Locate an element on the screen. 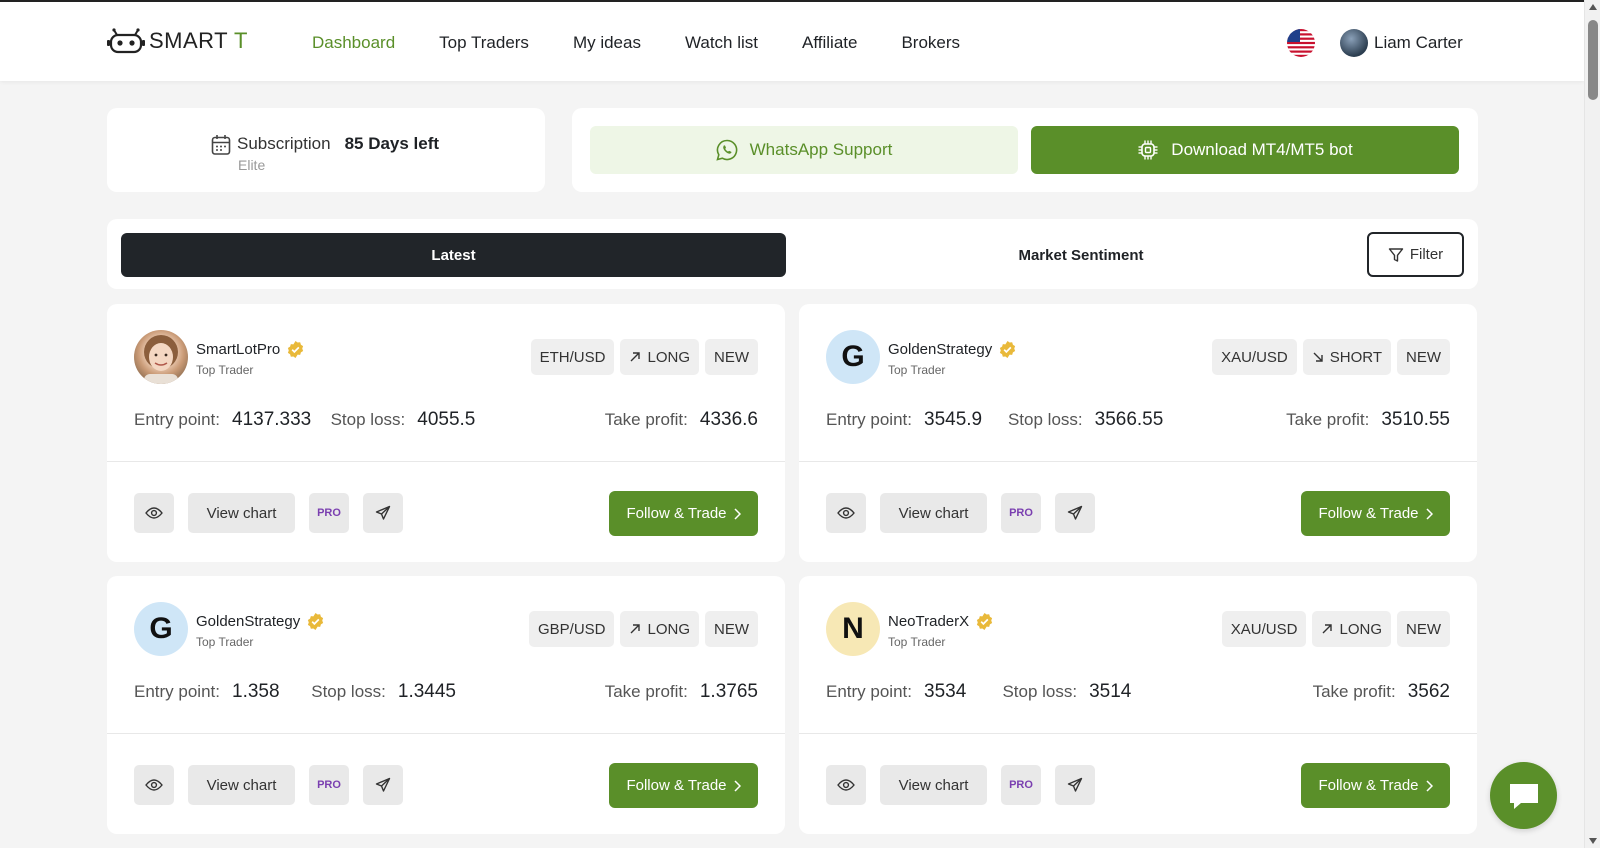 Image resolution: width=1600 pixels, height=848 pixels. filter-button: Filter is located at coordinates (1415, 254).